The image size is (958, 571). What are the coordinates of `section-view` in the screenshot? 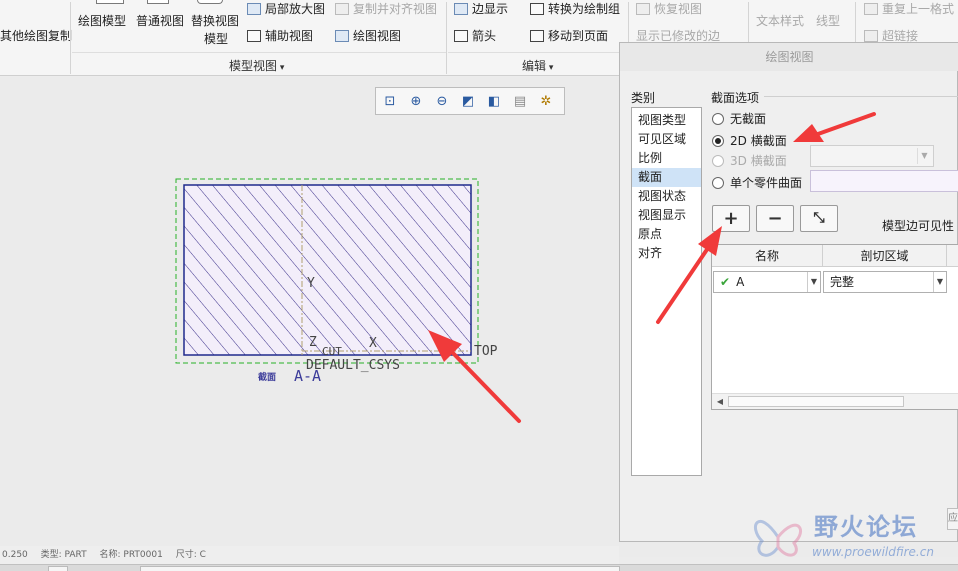 It's located at (329, 272).